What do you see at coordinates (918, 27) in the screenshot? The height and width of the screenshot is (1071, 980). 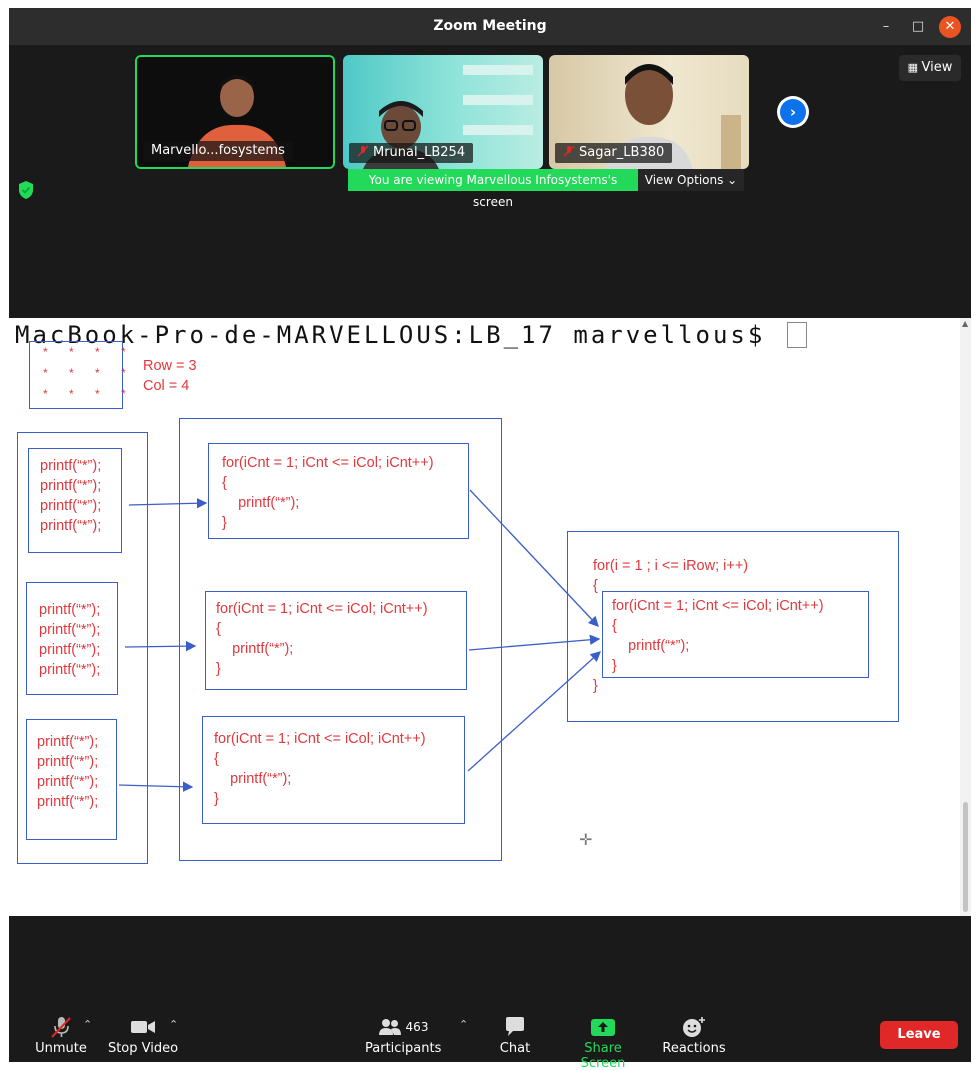 I see `maximize-button: □` at bounding box center [918, 27].